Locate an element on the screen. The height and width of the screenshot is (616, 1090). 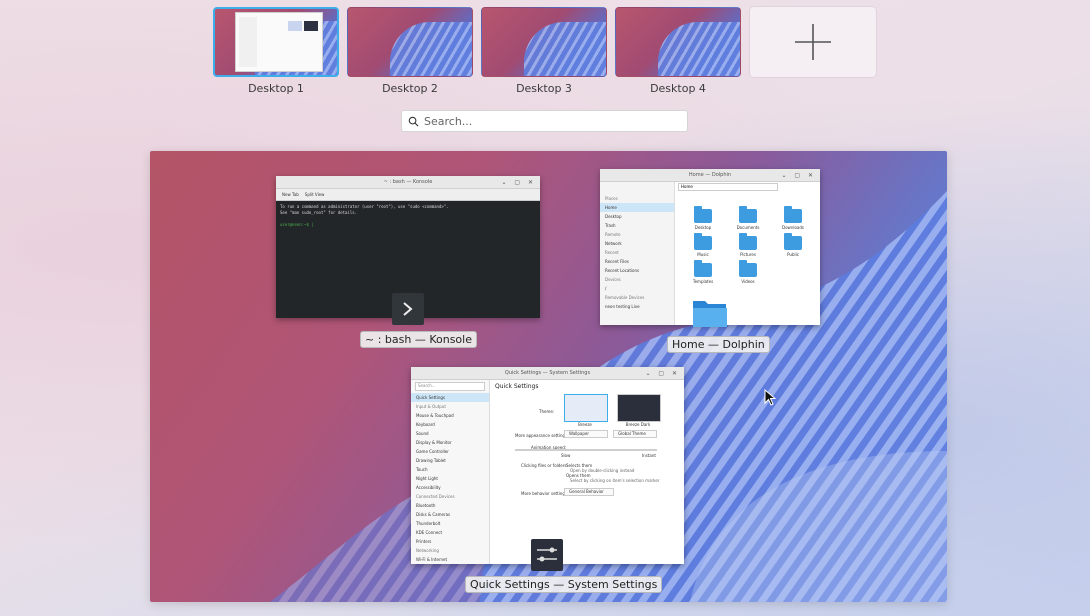
sidebar-item: Disks & Cameras is located at coordinates (450, 514).